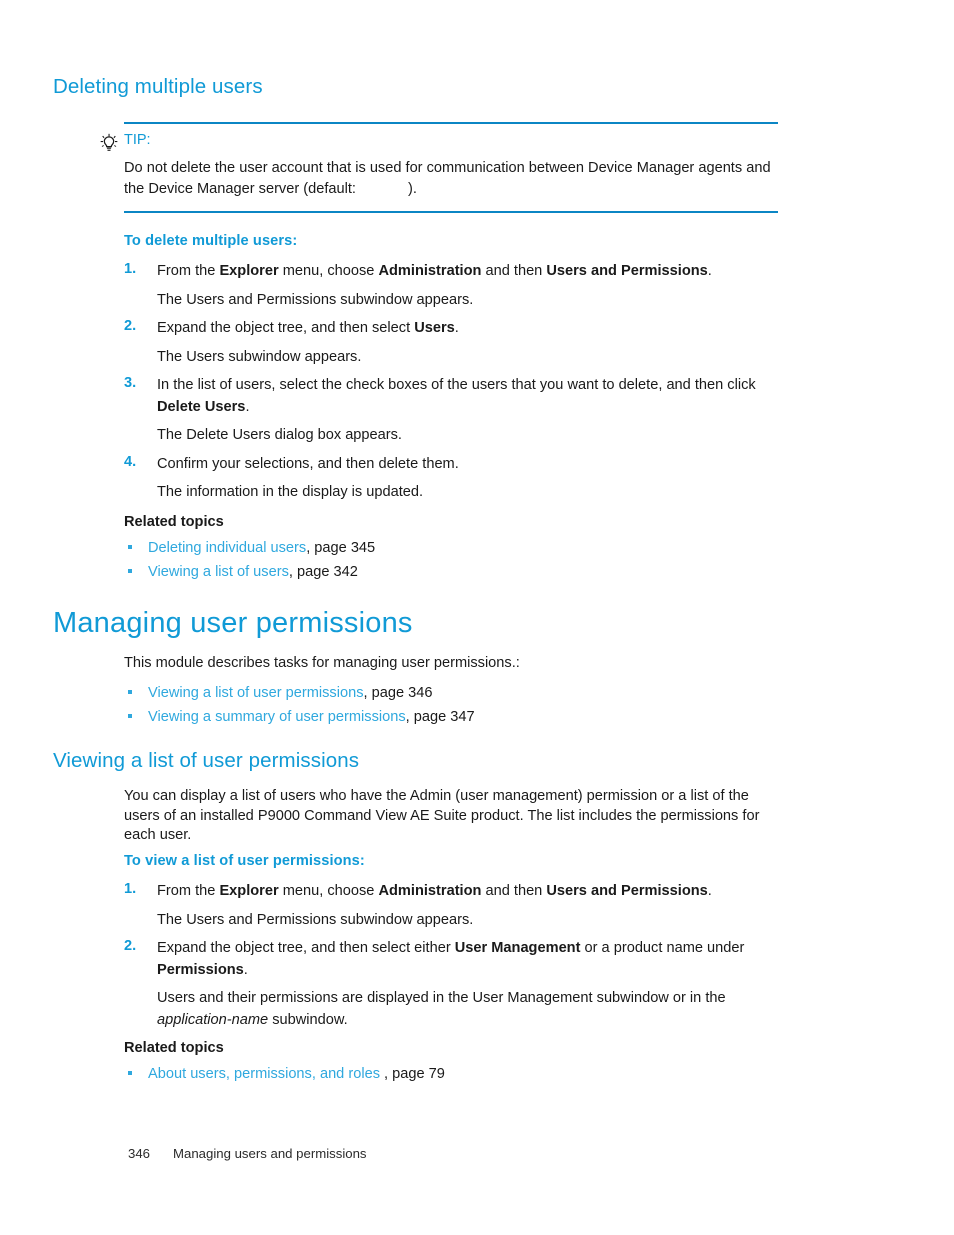 The width and height of the screenshot is (954, 1235). Describe the element at coordinates (244, 861) in the screenshot. I see `procedure-title-view-user-permissions: To view a list of user permissions:` at that location.